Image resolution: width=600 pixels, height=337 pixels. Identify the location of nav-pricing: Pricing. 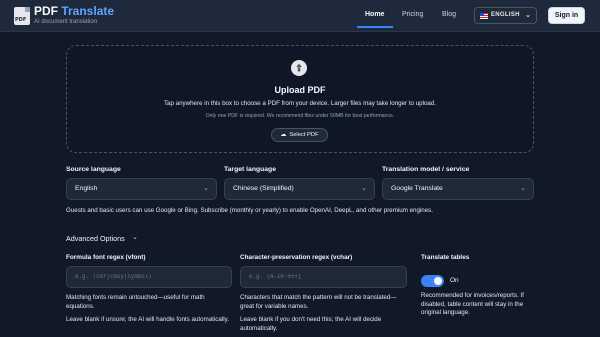
(412, 14).